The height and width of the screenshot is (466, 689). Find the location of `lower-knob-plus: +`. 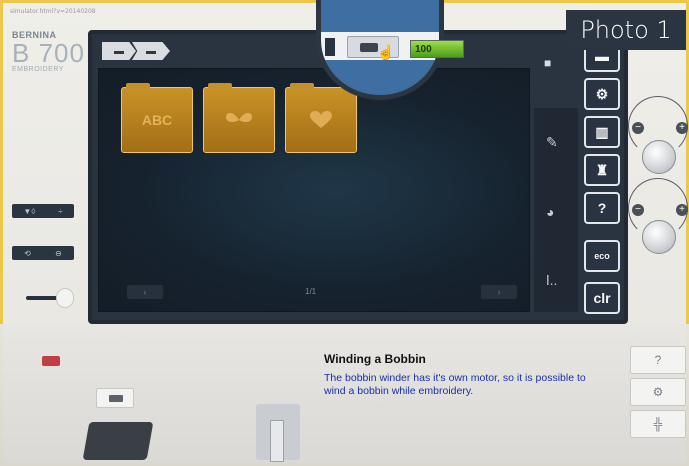

lower-knob-plus: + is located at coordinates (682, 210).